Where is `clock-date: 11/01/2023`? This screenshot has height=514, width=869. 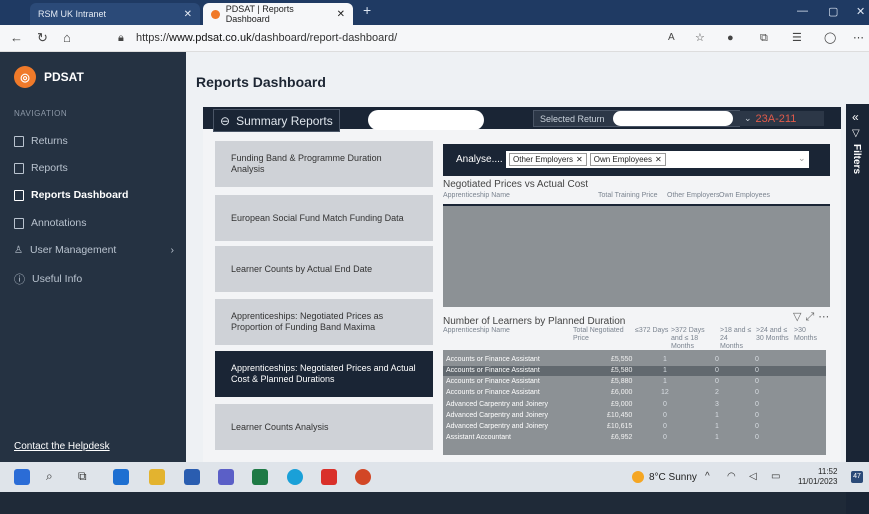
clock-date: 11/01/2023 is located at coordinates (818, 481).